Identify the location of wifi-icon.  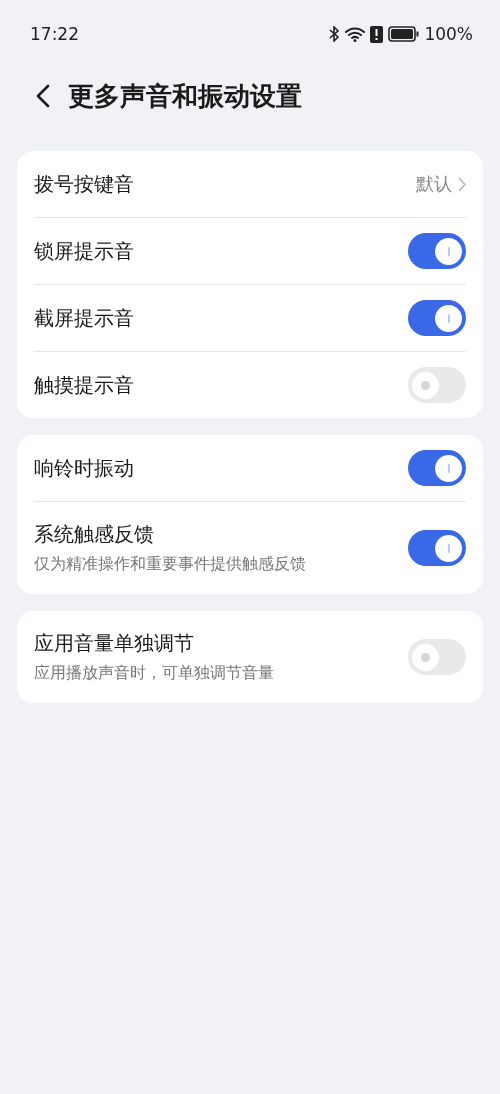
(355, 34).